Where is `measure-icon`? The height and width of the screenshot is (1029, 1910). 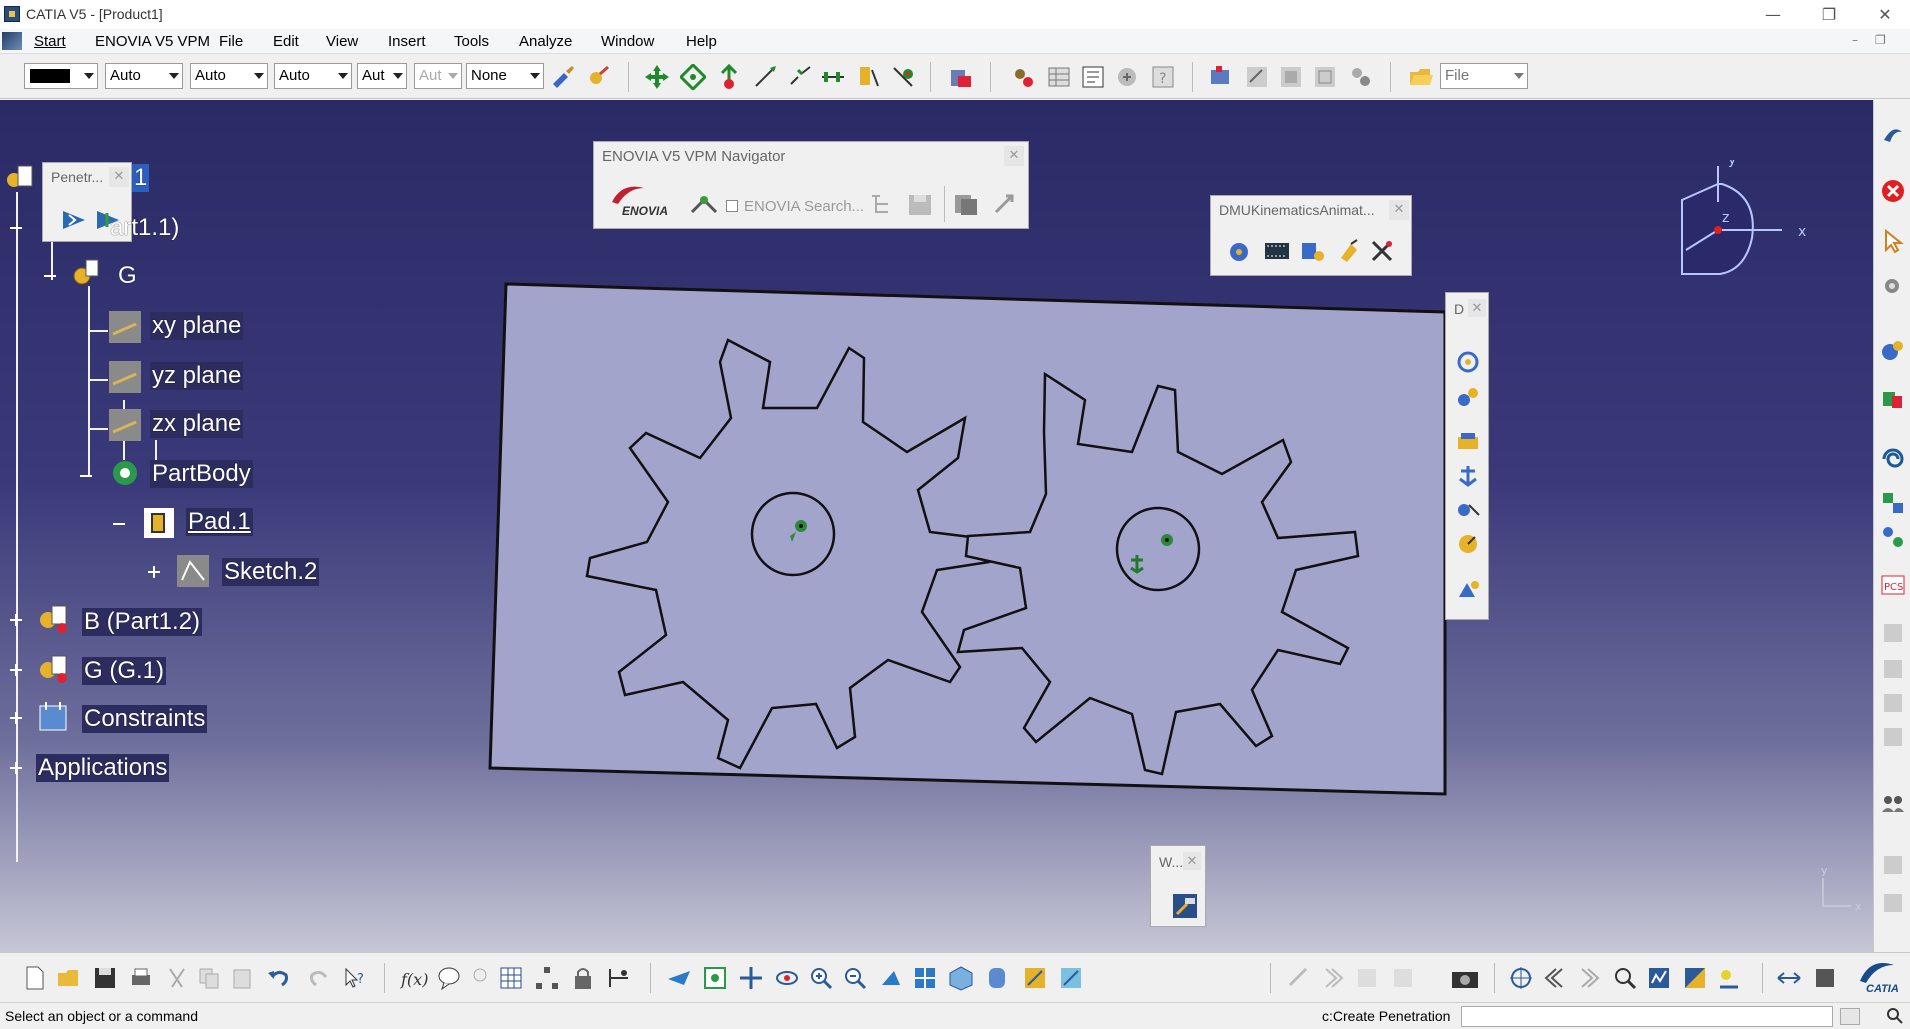 measure-icon is located at coordinates (619, 978).